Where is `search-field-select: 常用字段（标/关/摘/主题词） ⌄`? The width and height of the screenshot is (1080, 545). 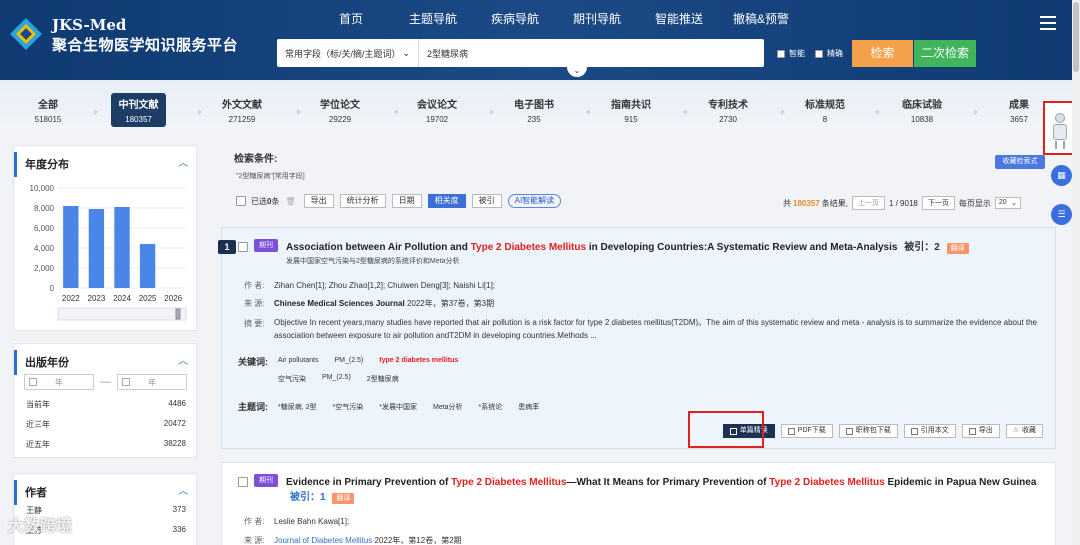 search-field-select: 常用字段（标/关/摘/主题词） ⌄ is located at coordinates (348, 53).